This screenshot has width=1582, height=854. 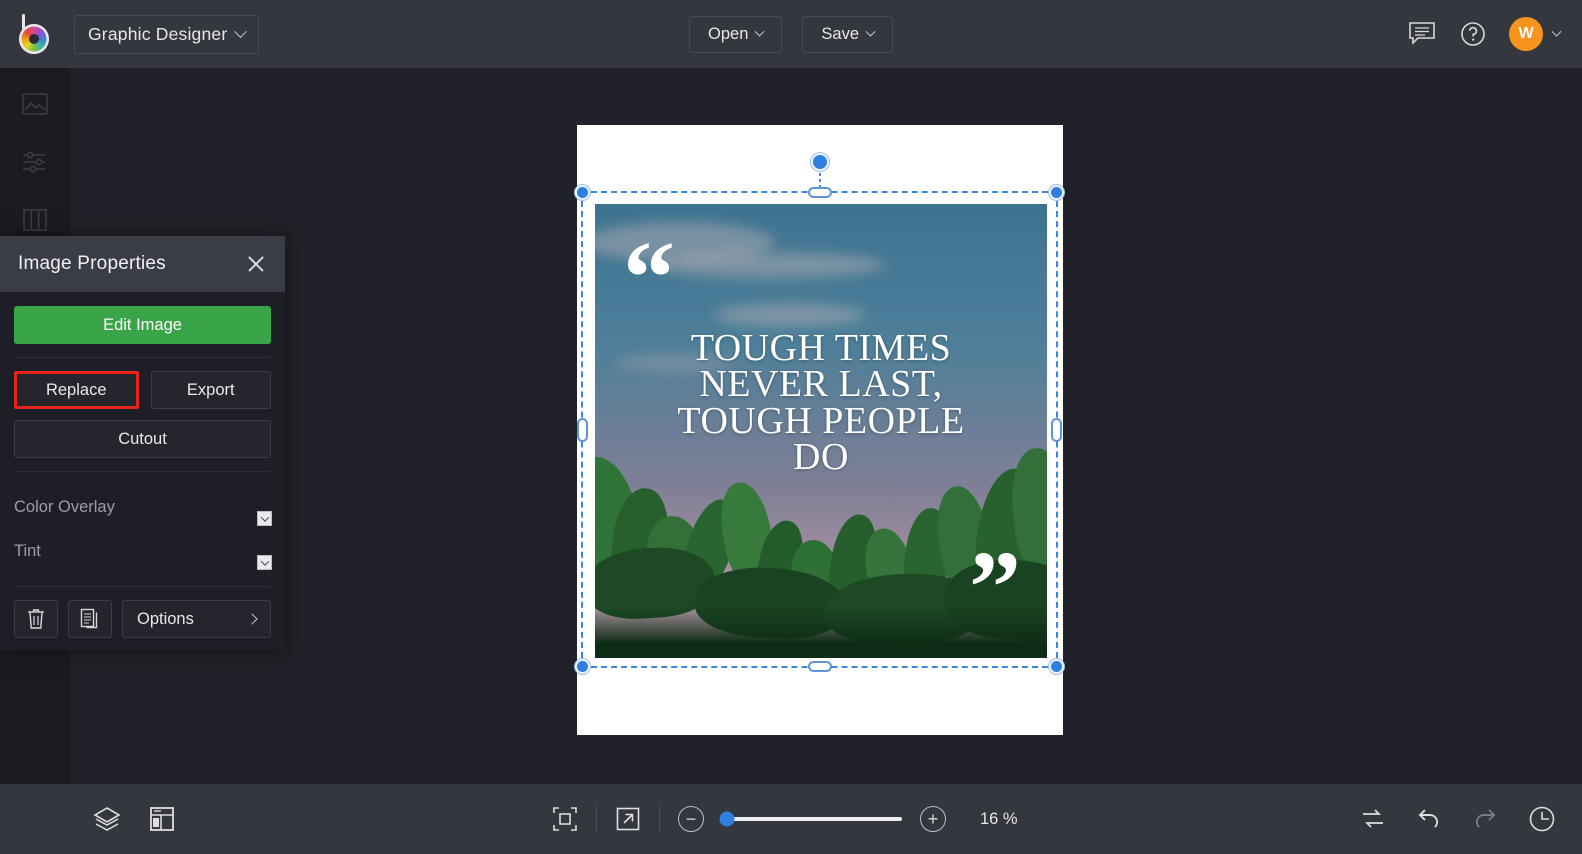 I want to click on export-button: Export, so click(x=210, y=390).